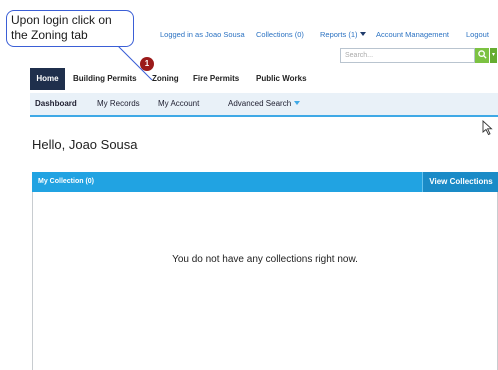 The height and width of the screenshot is (370, 498). I want to click on callout-text: Upon login click on the Zoning tab, so click(61, 27).